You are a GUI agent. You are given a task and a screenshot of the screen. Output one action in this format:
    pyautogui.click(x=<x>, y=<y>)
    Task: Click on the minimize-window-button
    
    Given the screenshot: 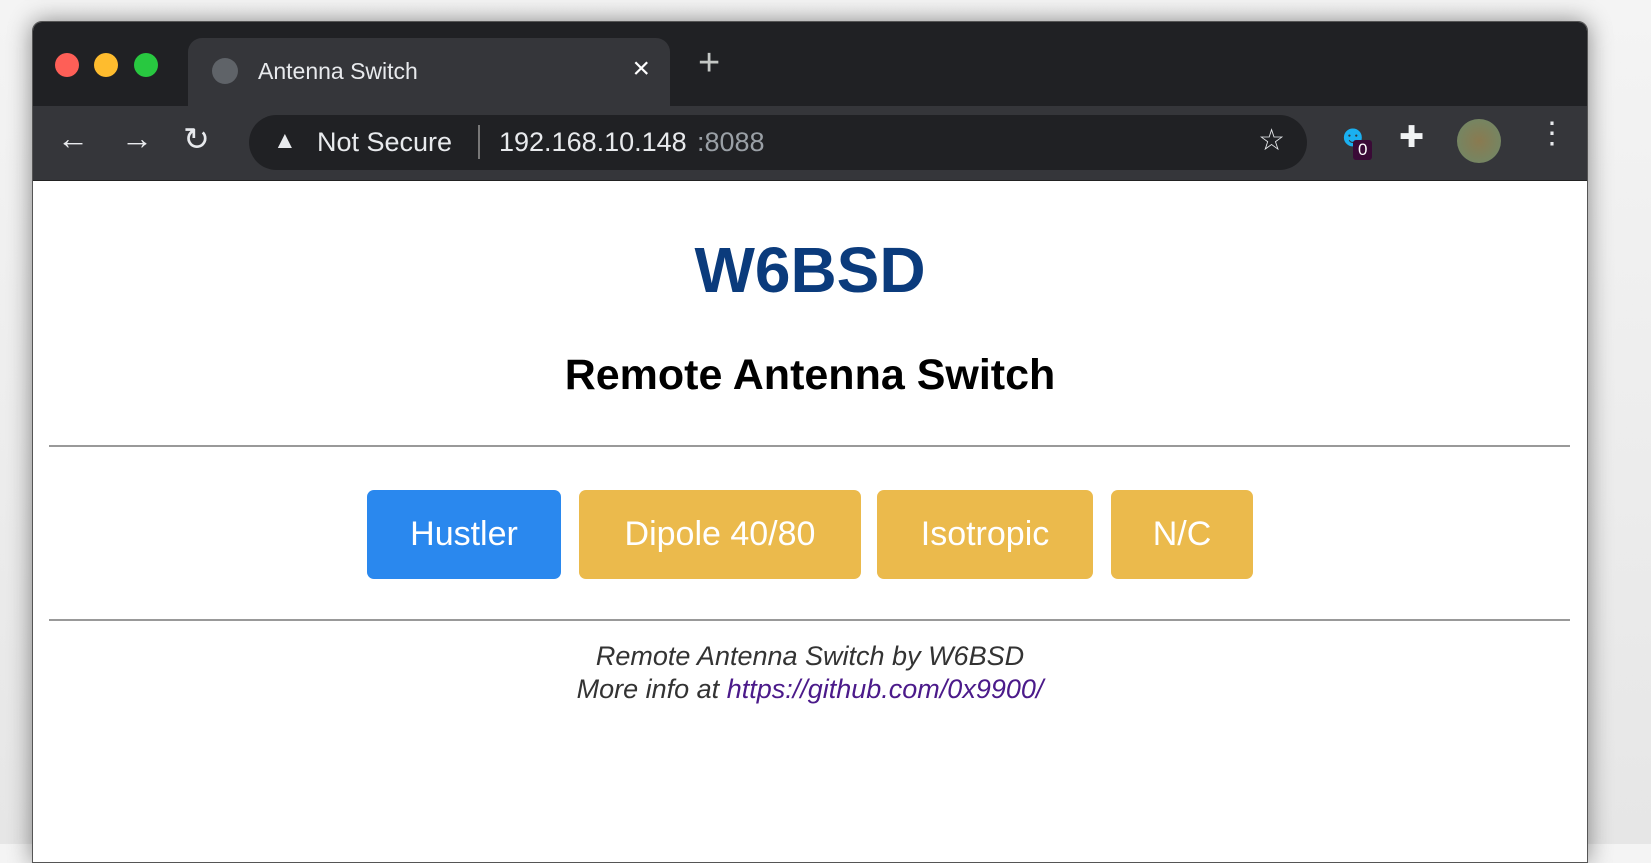 What is the action you would take?
    pyautogui.click(x=106, y=65)
    